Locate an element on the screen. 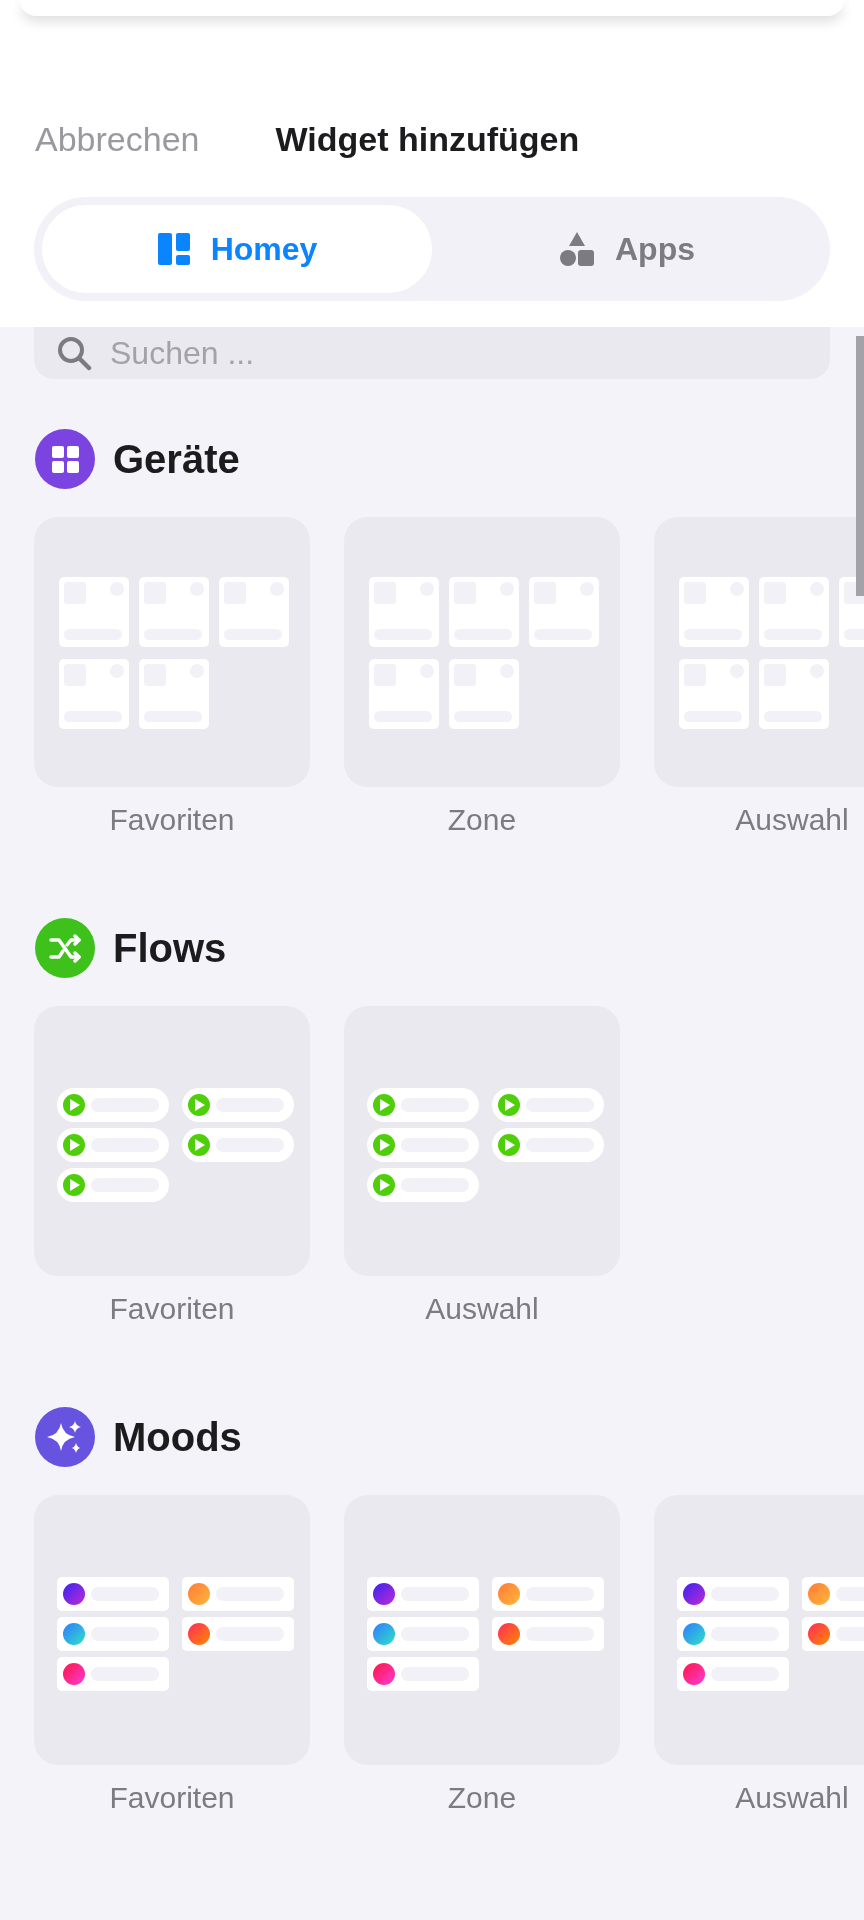  section-title: Geräte is located at coordinates (176, 459).